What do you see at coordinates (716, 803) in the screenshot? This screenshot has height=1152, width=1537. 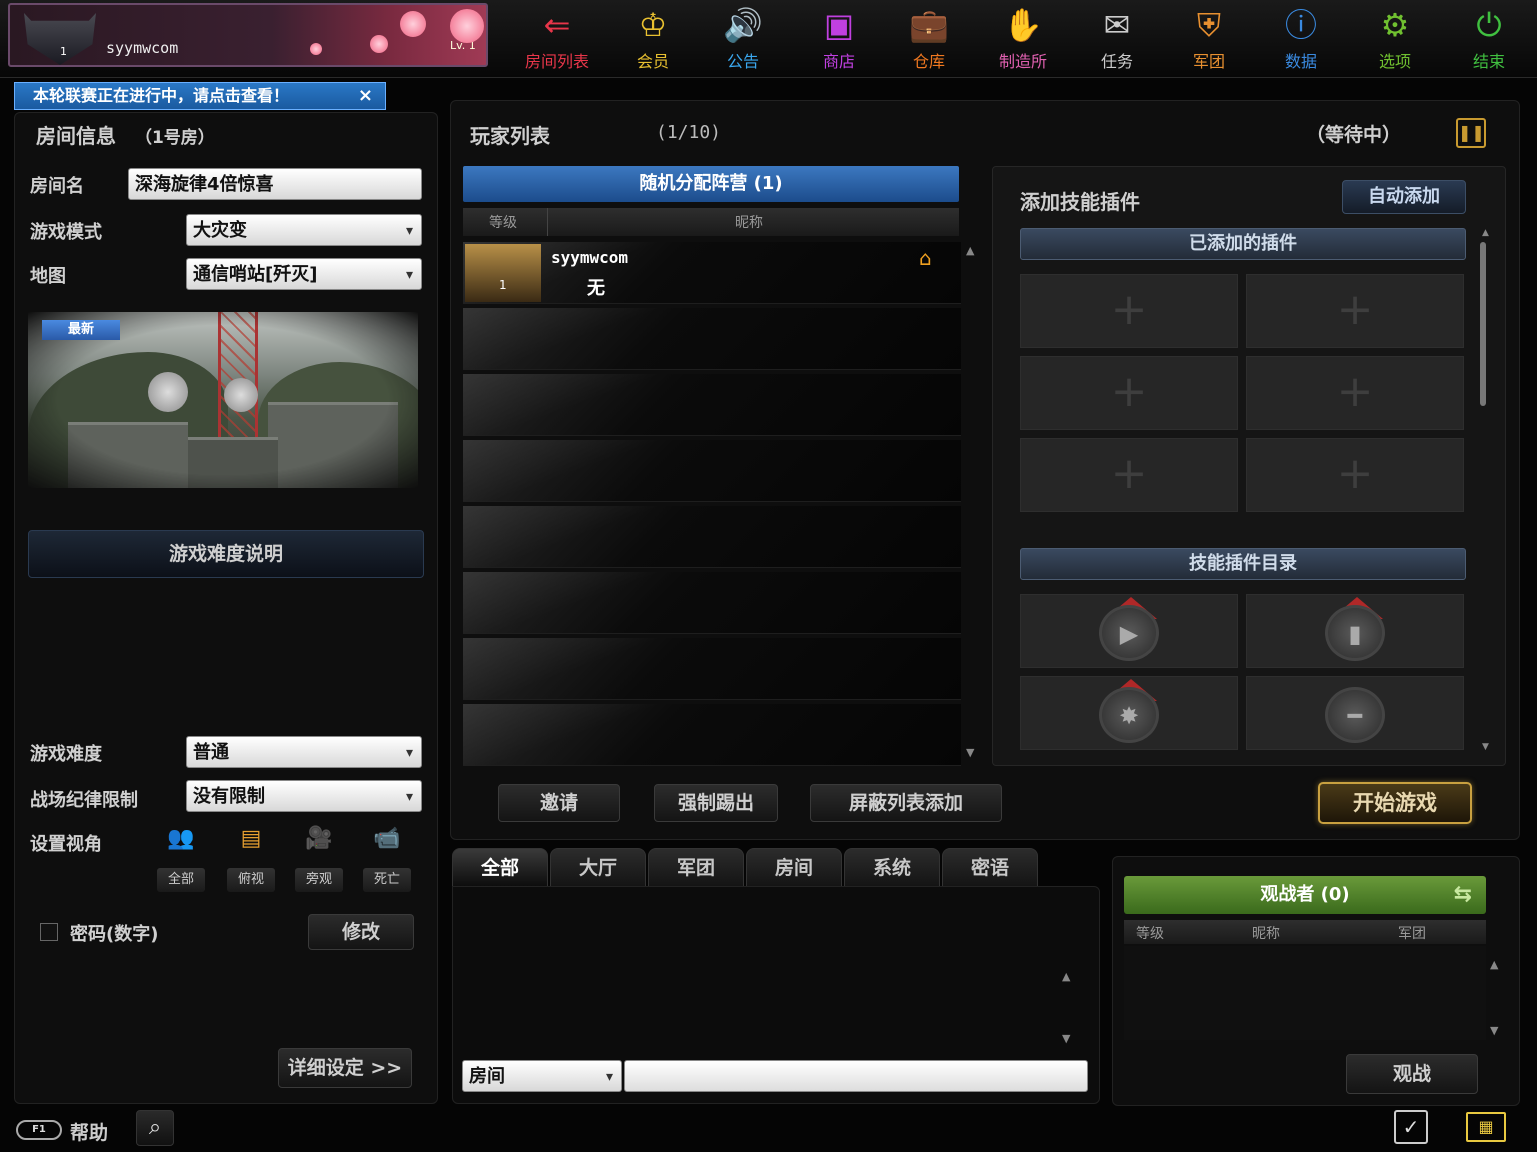 I see `kick-button: 强制踢出` at bounding box center [716, 803].